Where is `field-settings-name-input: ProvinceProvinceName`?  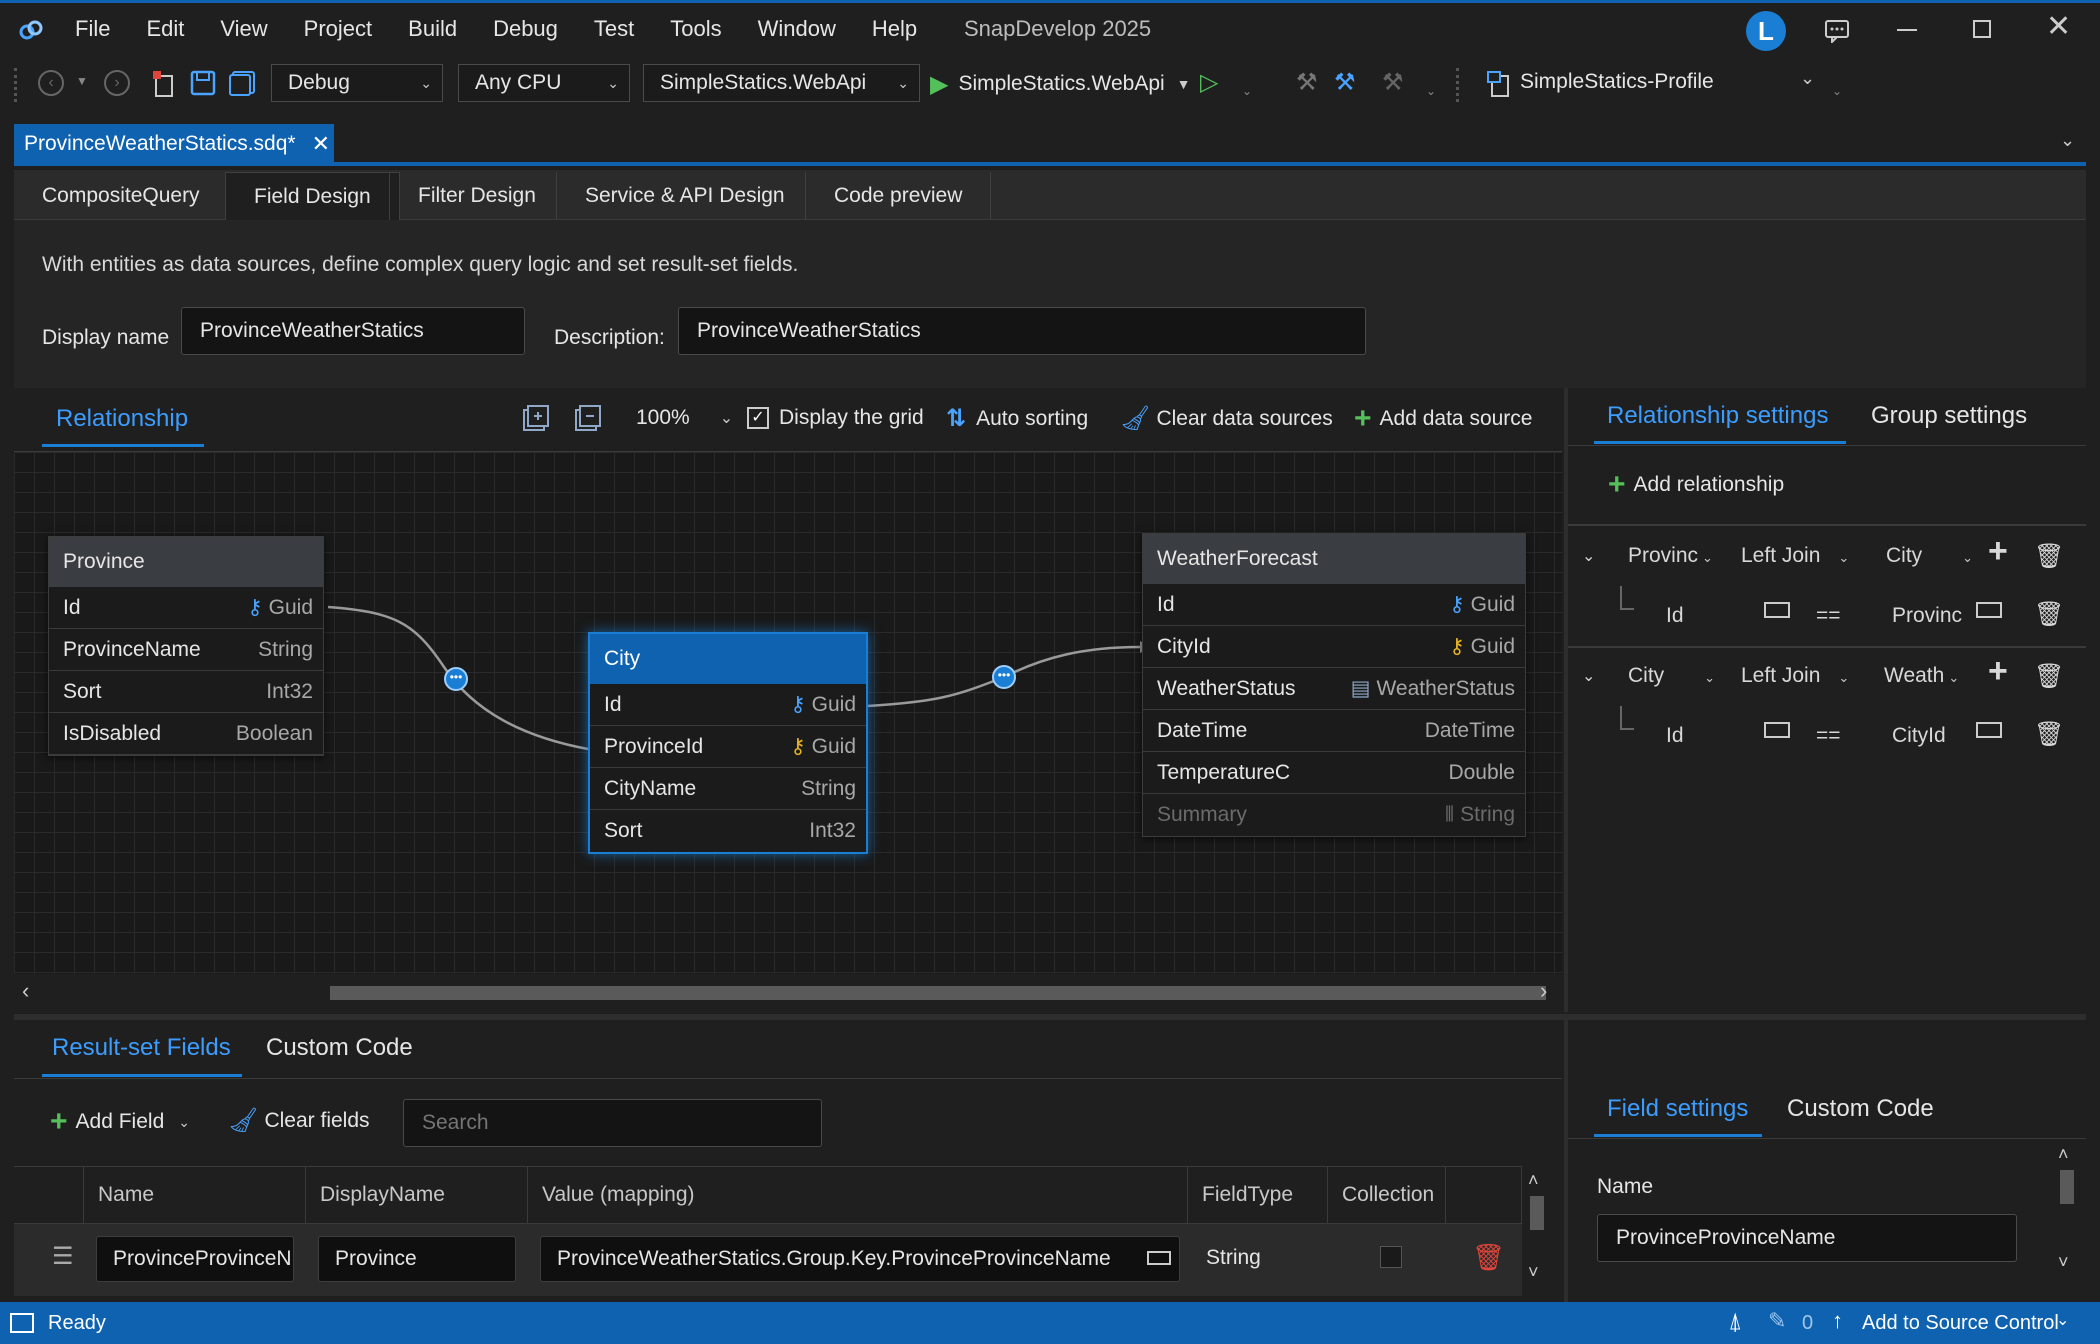 field-settings-name-input: ProvinceProvinceName is located at coordinates (1807, 1238).